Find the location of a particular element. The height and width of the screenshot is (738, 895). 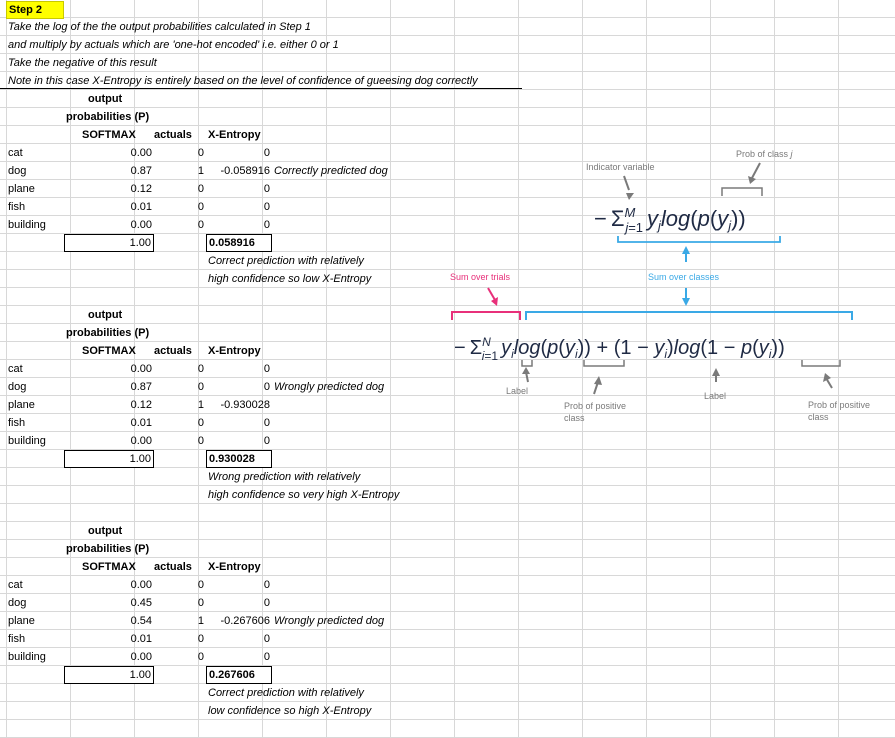

xentropy-value: -0.267606 is located at coordinates (239, 621).